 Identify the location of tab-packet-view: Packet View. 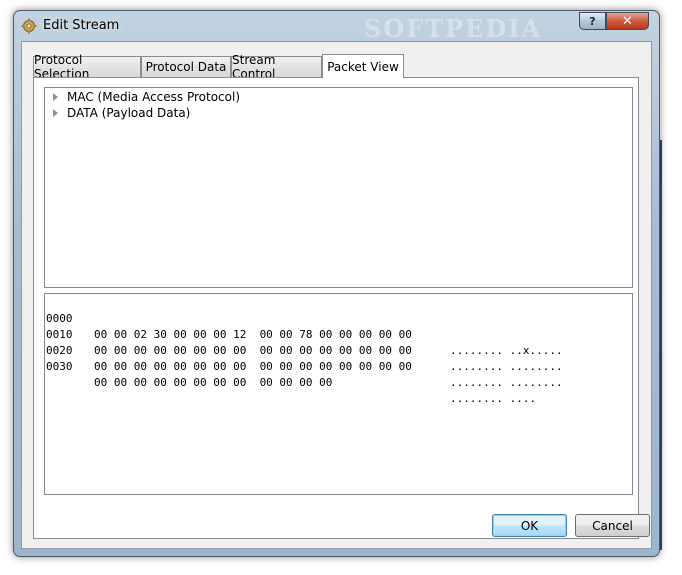
(363, 66).